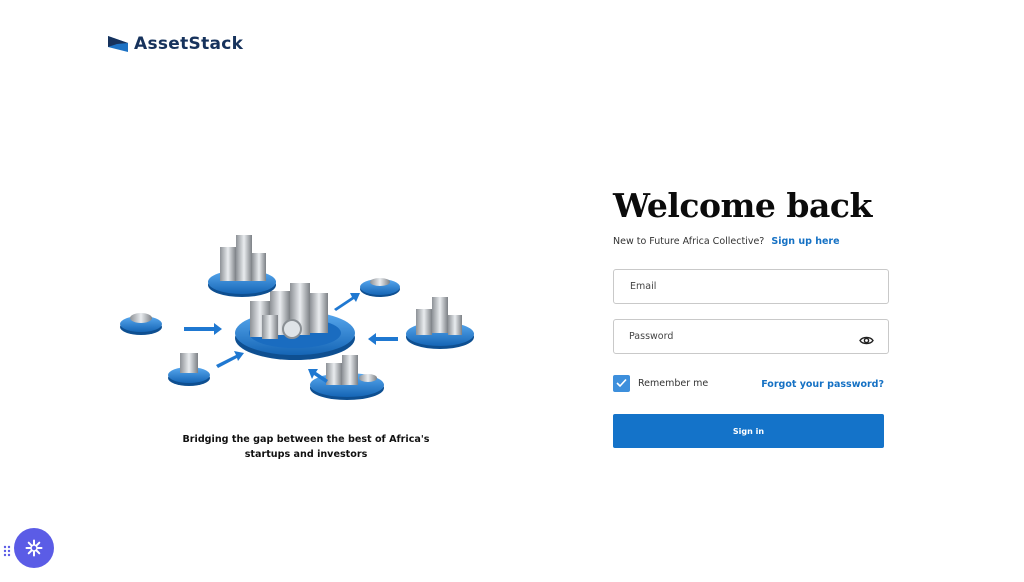  I want to click on assistant-widget-button, so click(34, 548).